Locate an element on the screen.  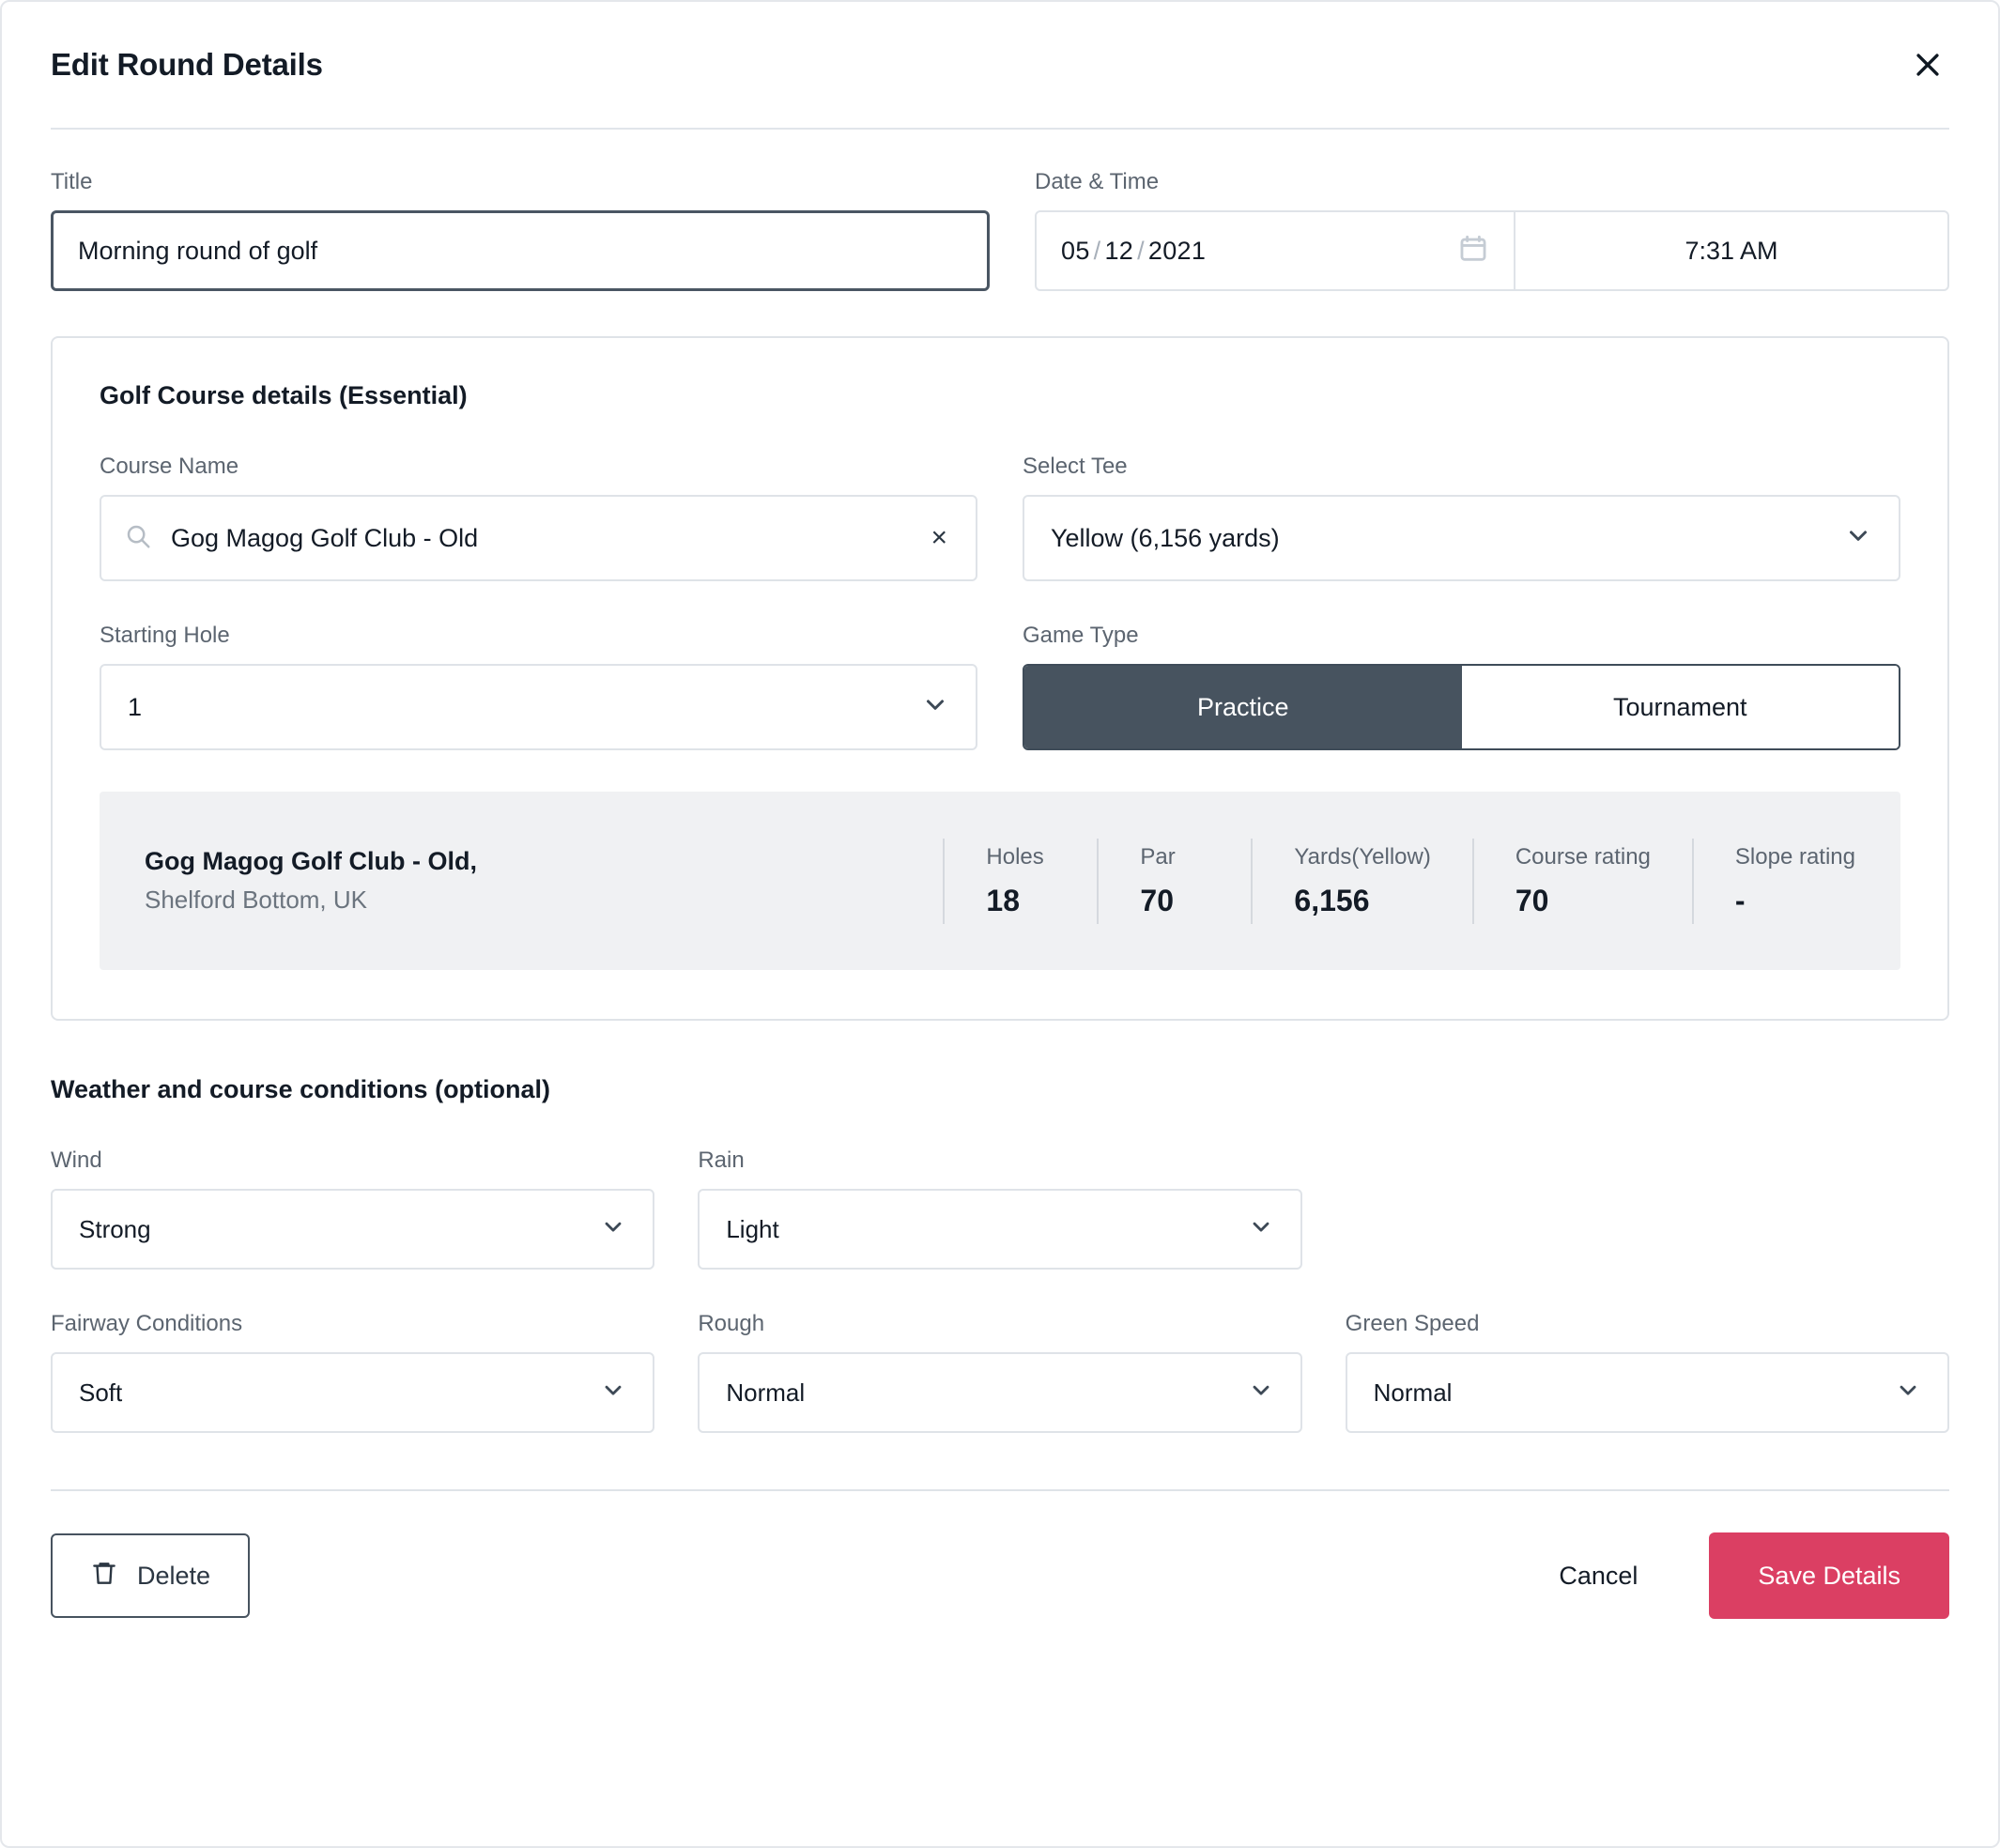
course-name-value: Gog Magog Golf Club - Old is located at coordinates (325, 537).